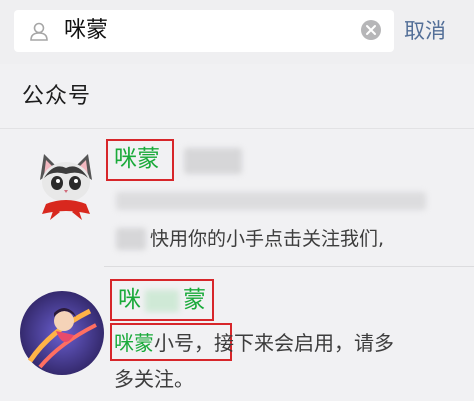 The height and width of the screenshot is (401, 474). Describe the element at coordinates (131, 239) in the screenshot. I see `blurred-description-prefix` at that location.